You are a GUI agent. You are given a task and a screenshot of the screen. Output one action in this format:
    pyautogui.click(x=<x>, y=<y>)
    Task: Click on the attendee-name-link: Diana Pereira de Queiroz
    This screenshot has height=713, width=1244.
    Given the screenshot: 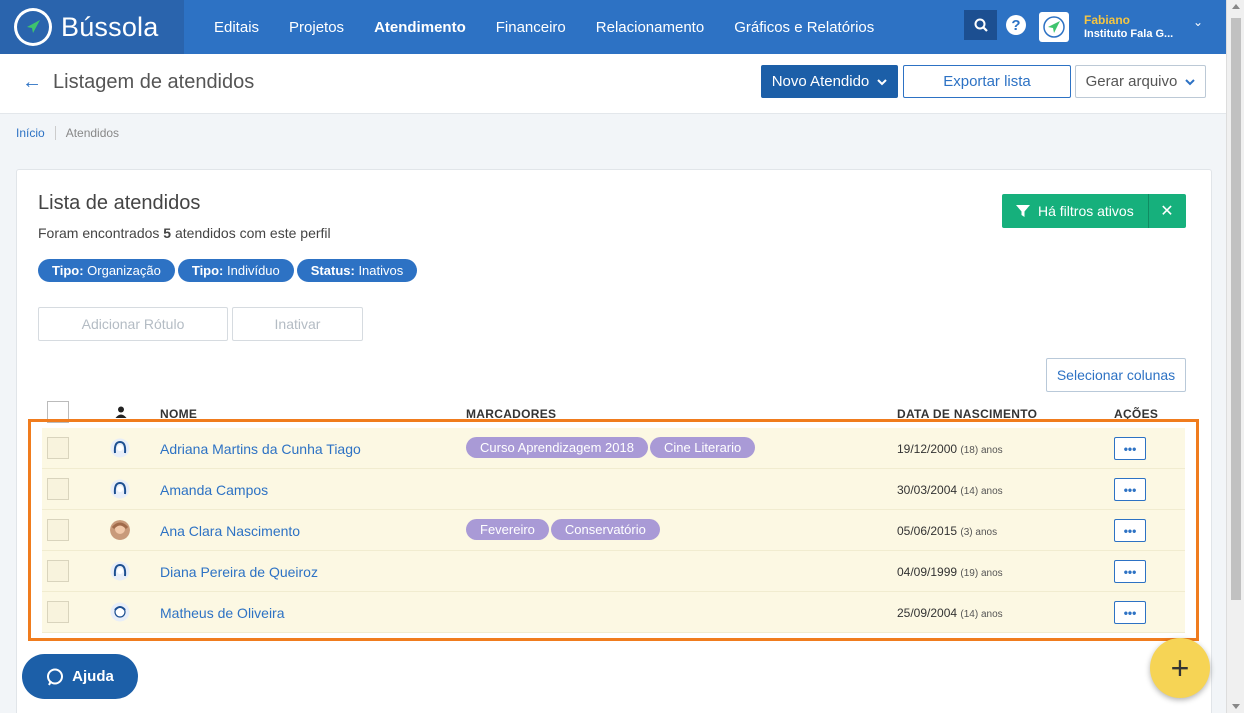 What is the action you would take?
    pyautogui.click(x=239, y=572)
    